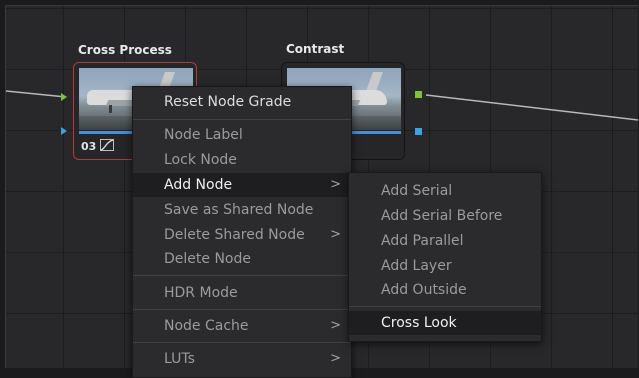  I want to click on submenu-item-add-outside: Add Outside, so click(445, 290).